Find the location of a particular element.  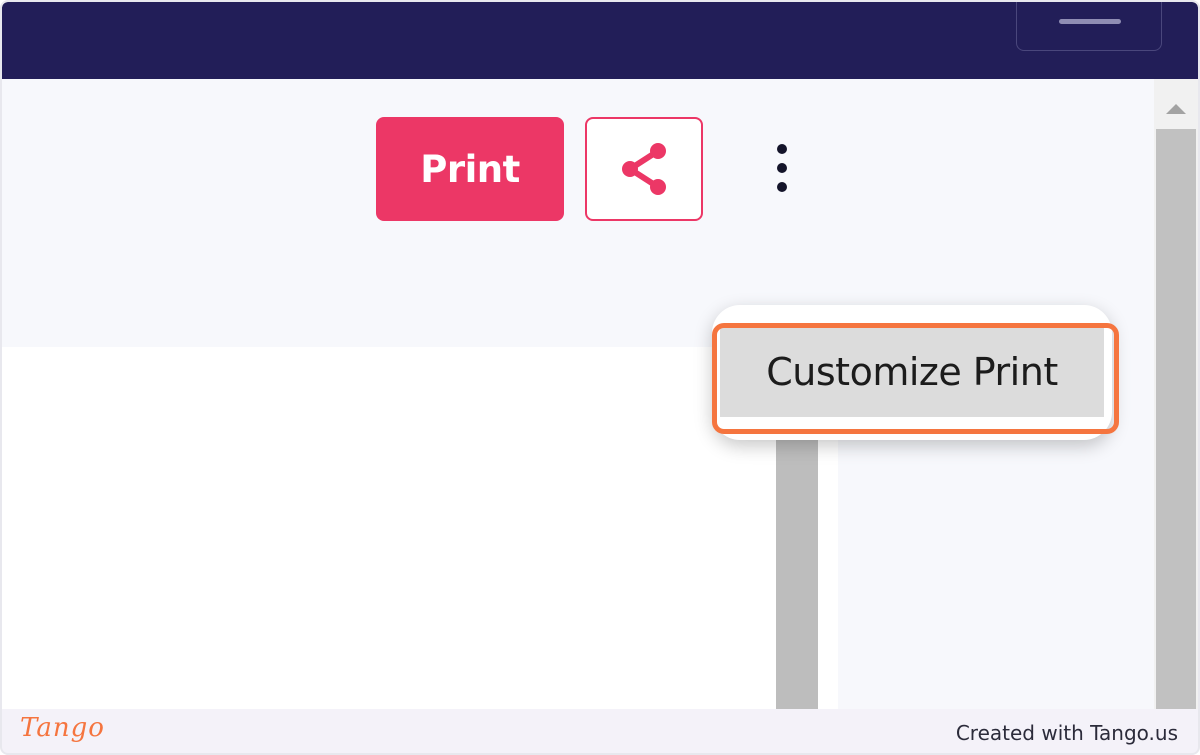

share-icon is located at coordinates (644, 169).